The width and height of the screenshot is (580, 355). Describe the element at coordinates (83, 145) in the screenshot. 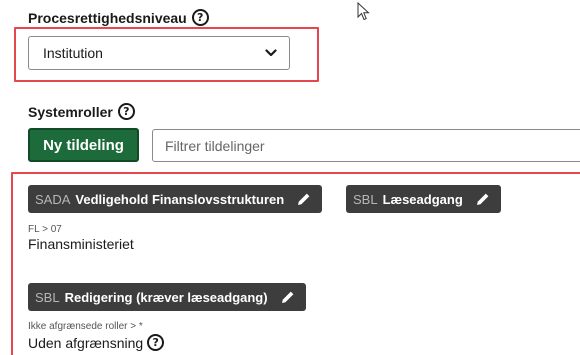

I see `new-assignment-button: Ny tildeling` at that location.